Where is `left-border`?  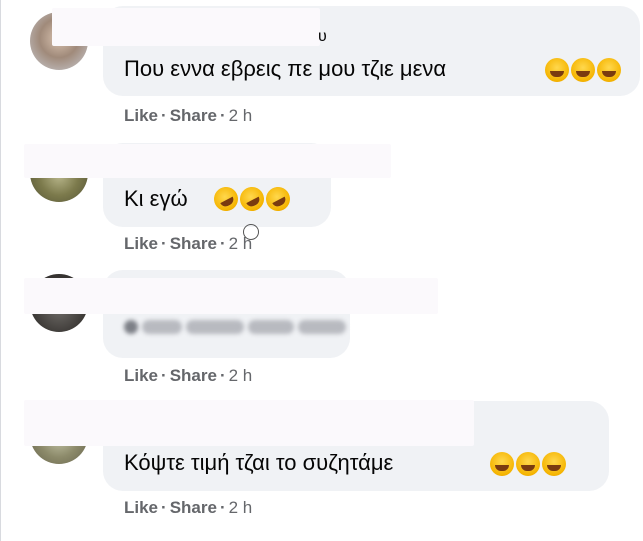
left-border is located at coordinates (0, 270).